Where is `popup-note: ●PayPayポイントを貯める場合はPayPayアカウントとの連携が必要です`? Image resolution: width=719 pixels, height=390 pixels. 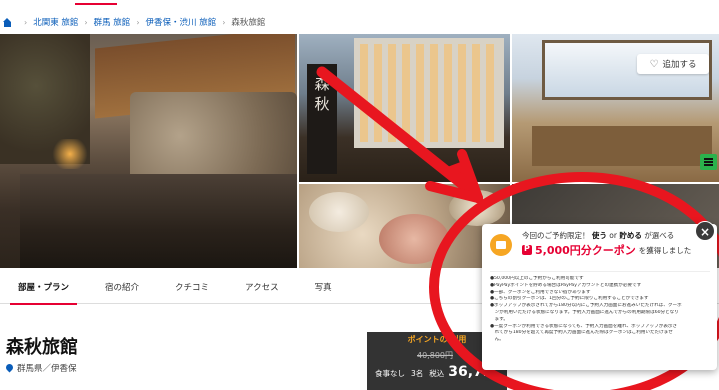 popup-note: ●PayPayポイントを貯める場合はPayPayアカウントとの連携が必要です is located at coordinates (566, 285).